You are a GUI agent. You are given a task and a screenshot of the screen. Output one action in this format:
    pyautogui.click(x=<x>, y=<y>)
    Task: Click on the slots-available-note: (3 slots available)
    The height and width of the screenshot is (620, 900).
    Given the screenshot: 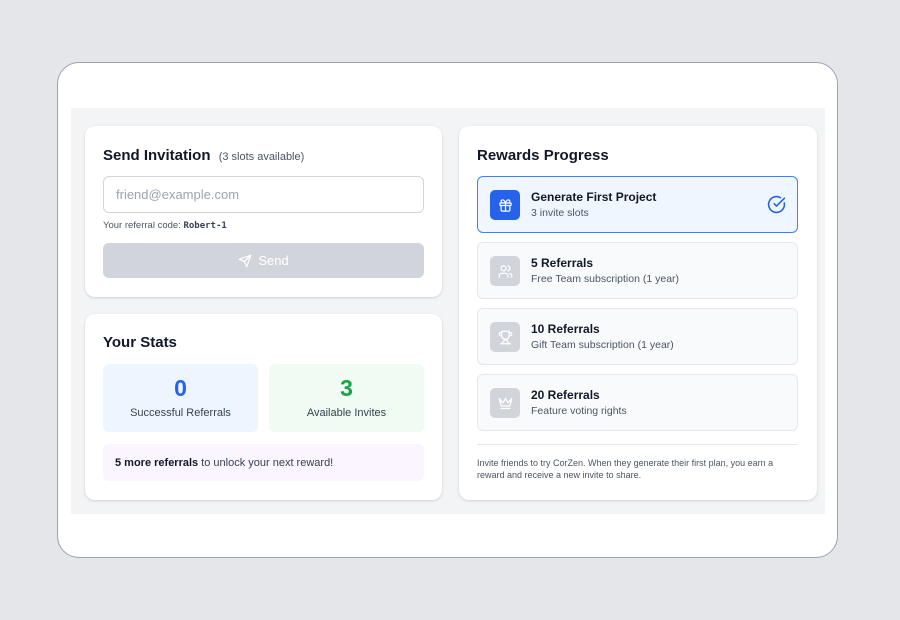 What is the action you would take?
    pyautogui.click(x=261, y=157)
    